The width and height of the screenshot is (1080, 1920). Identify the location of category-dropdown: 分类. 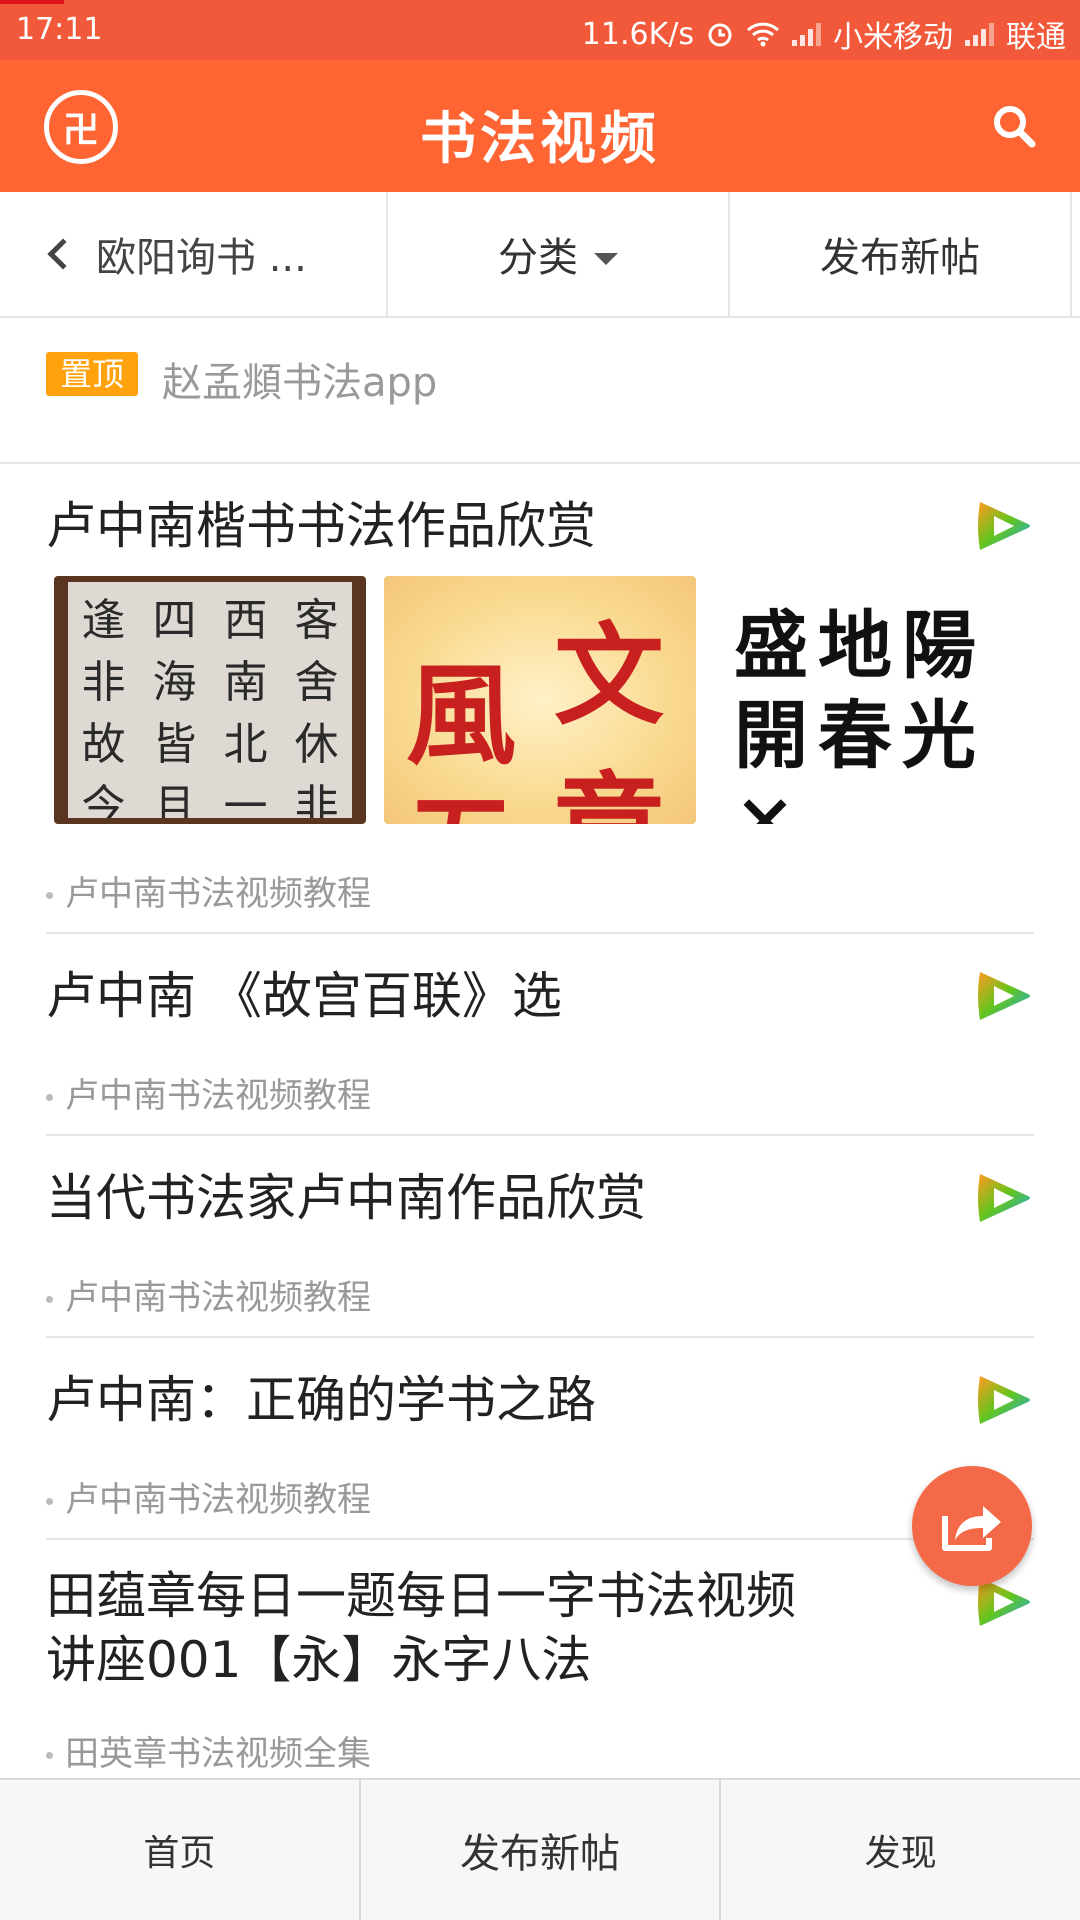
(559, 254).